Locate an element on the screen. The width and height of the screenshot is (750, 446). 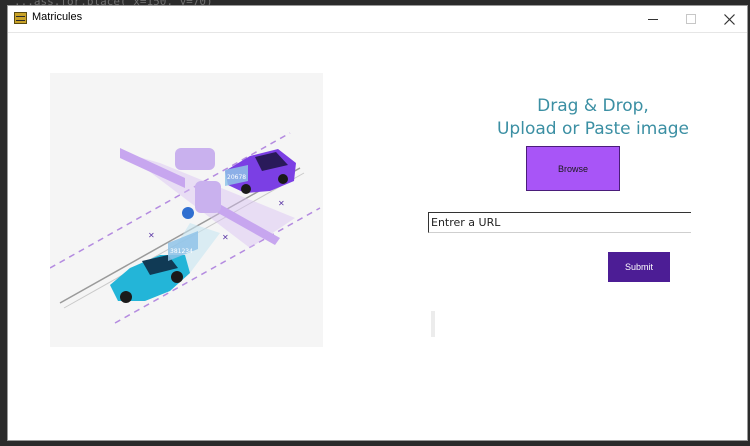
minimize-icon is located at coordinates (653, 19).